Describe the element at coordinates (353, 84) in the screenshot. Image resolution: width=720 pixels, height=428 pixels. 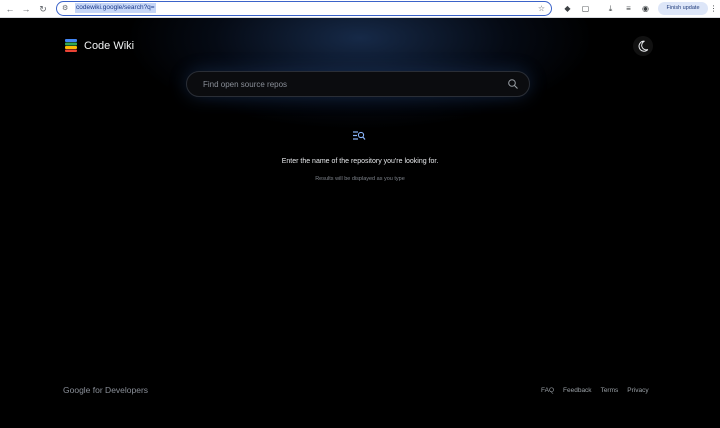
I see `search-input` at that location.